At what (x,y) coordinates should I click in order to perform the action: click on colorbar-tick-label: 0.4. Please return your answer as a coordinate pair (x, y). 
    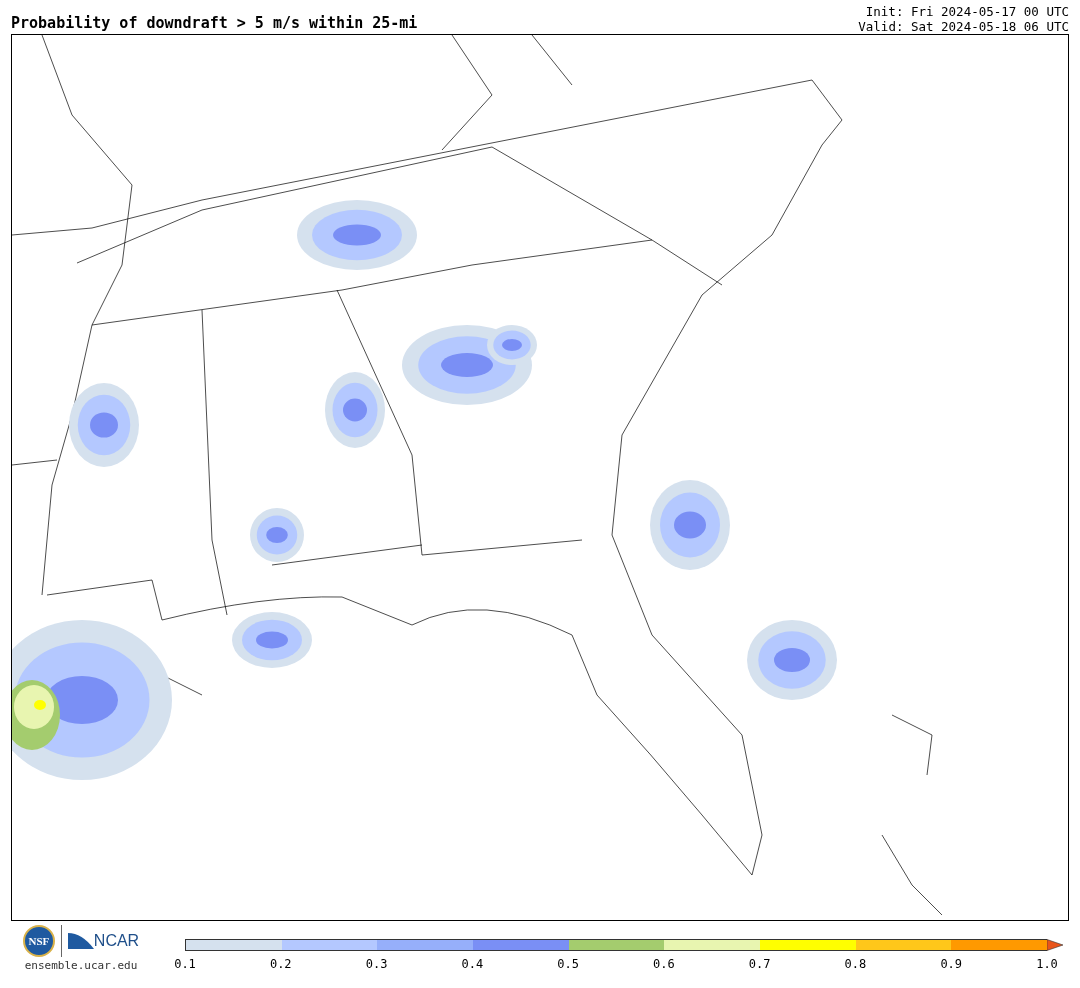
    Looking at the image, I should click on (472, 964).